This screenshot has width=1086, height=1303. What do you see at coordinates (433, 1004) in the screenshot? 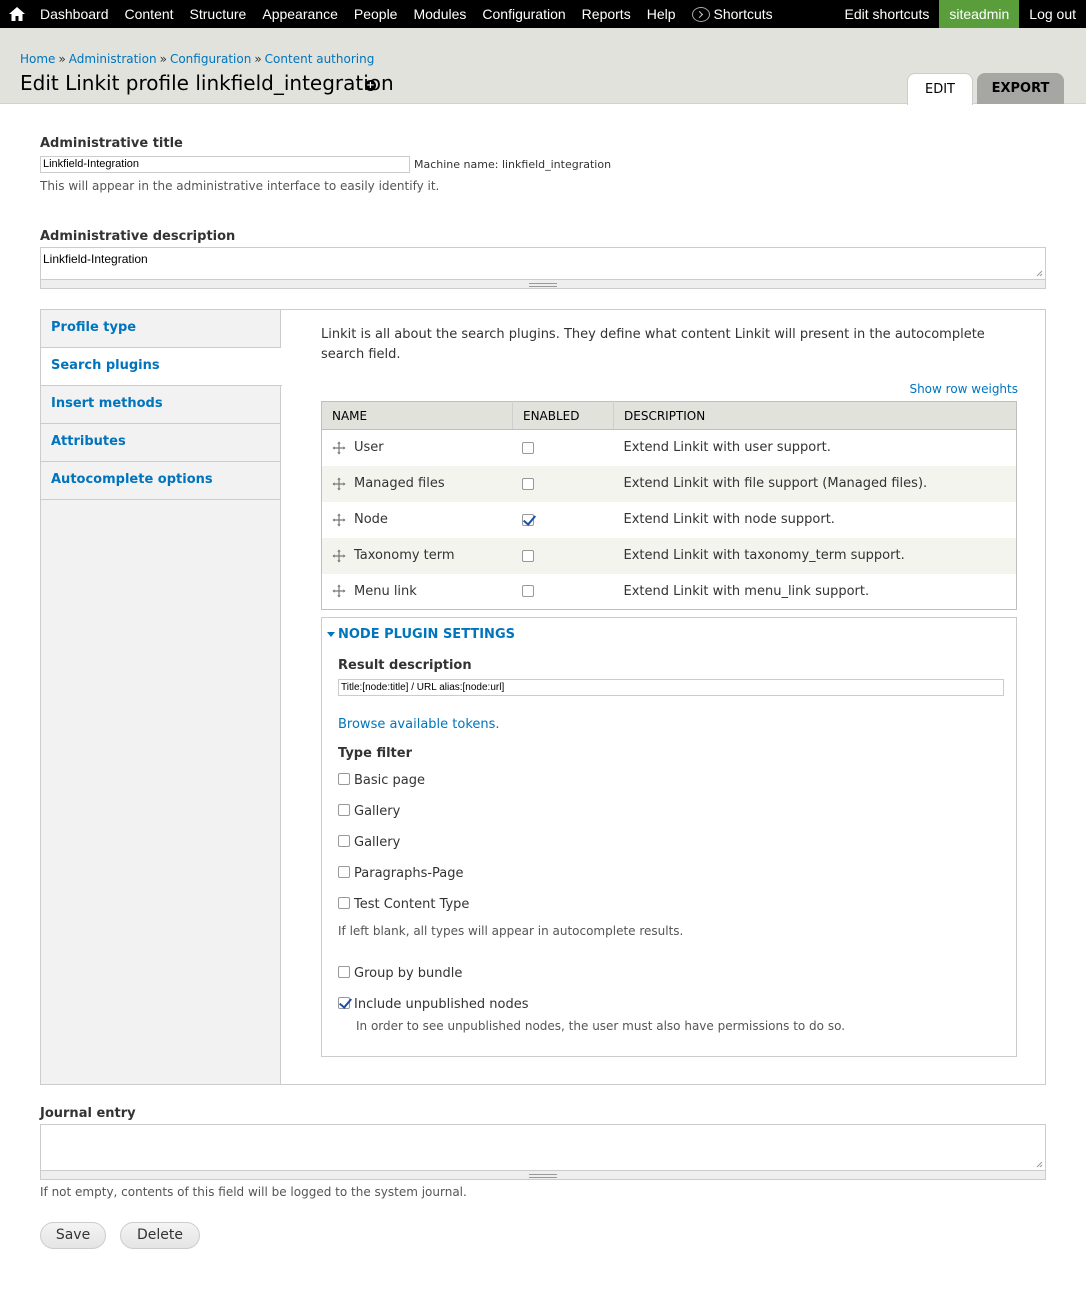
I see `include-unpublished: Include unpublished nodes` at bounding box center [433, 1004].